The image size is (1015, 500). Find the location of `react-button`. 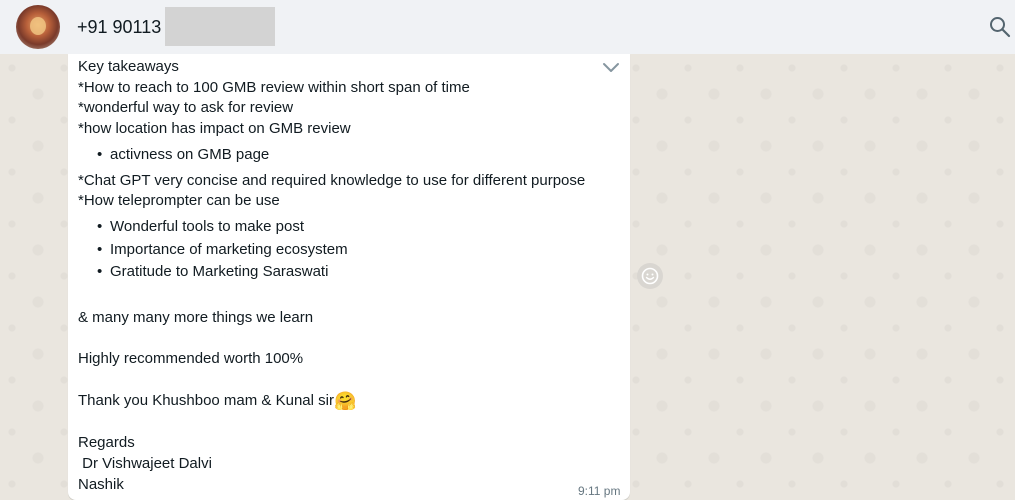

react-button is located at coordinates (650, 276).